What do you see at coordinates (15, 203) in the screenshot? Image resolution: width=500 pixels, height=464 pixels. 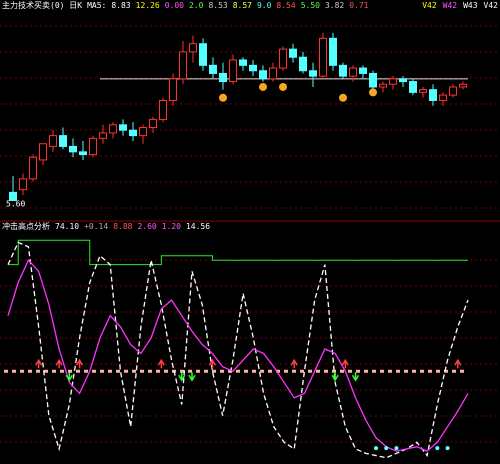 I see `price-low-label: 5.60` at bounding box center [15, 203].